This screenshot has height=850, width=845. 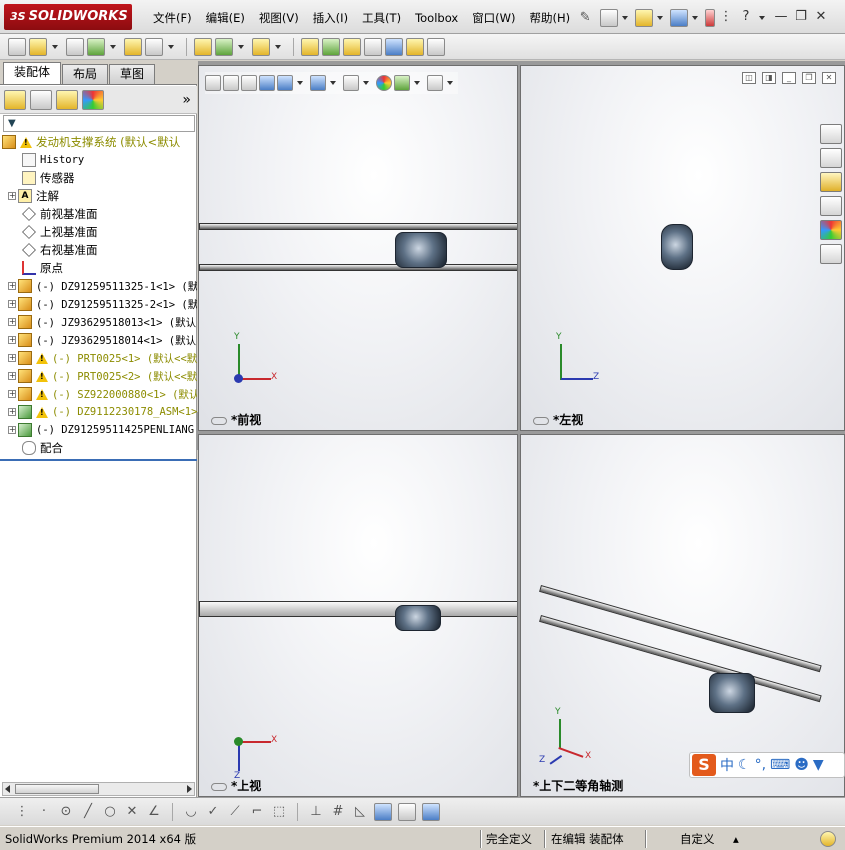 What do you see at coordinates (267, 83) in the screenshot?
I see `section-view-icon` at bounding box center [267, 83].